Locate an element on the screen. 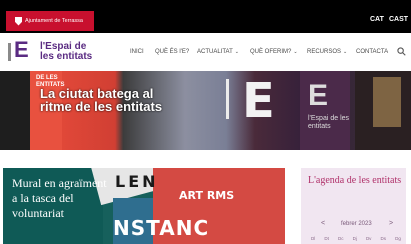 This screenshot has height=244, width=411. nav-que-oferim: QUÈ OFERIM? ⌄ is located at coordinates (274, 52).